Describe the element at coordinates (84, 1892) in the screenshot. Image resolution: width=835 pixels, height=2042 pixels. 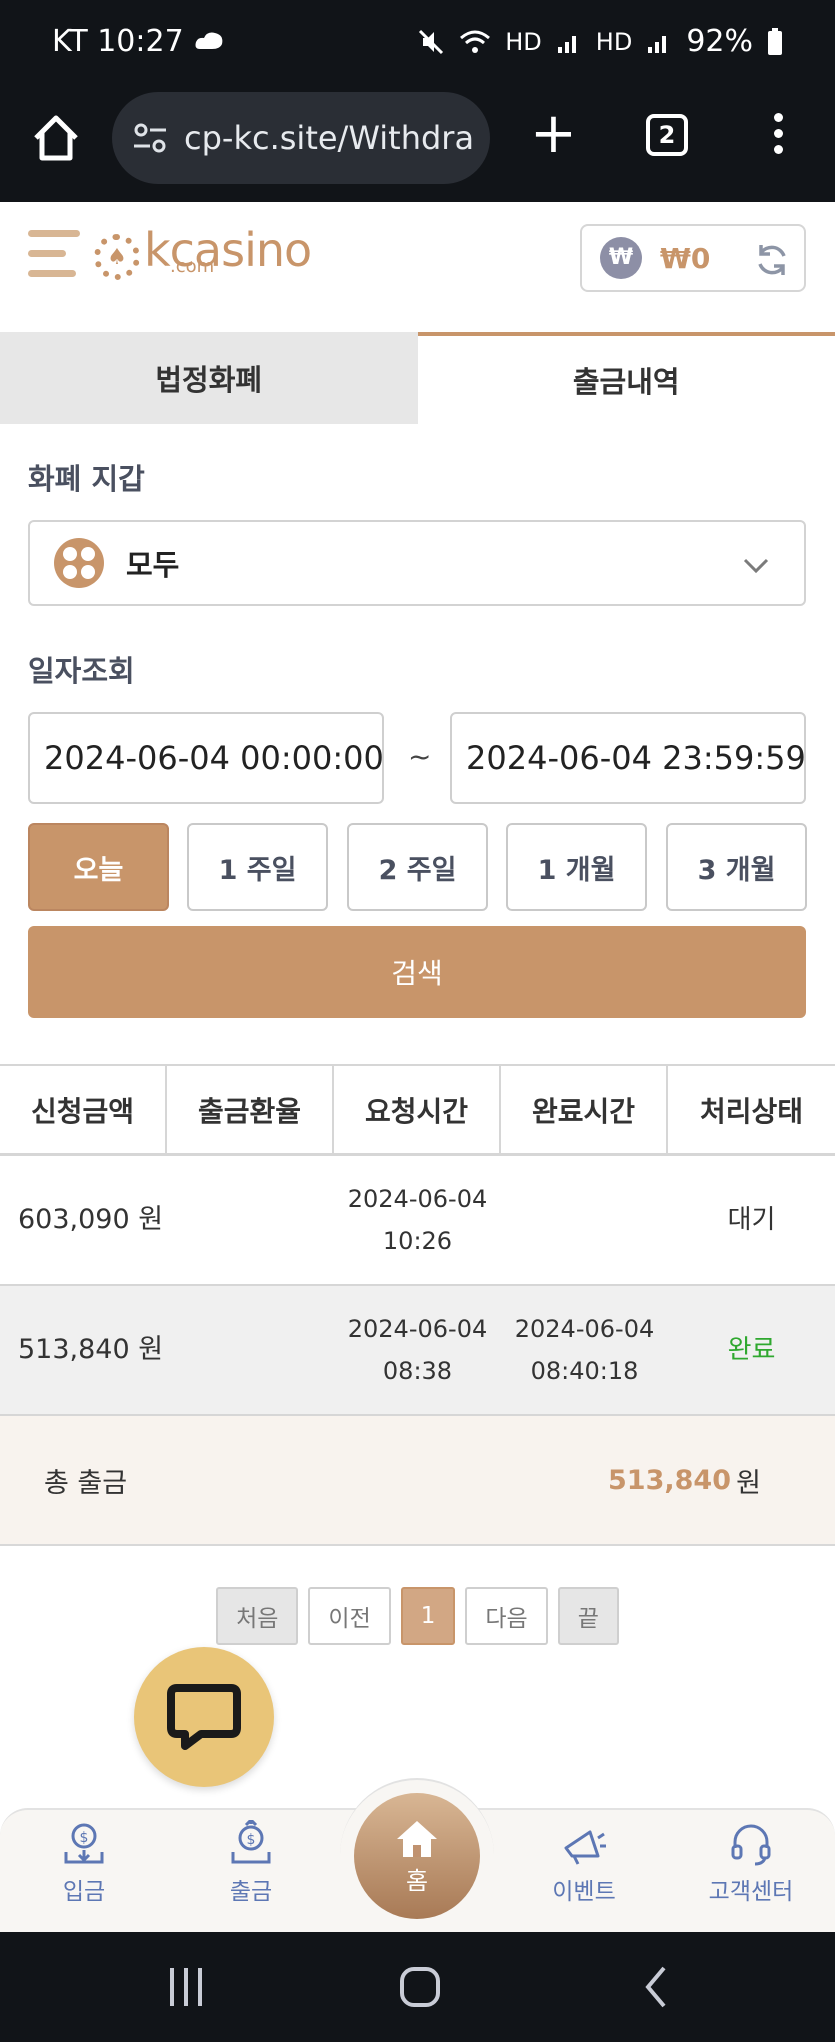
I see `nav-deposit-label: 입금` at that location.